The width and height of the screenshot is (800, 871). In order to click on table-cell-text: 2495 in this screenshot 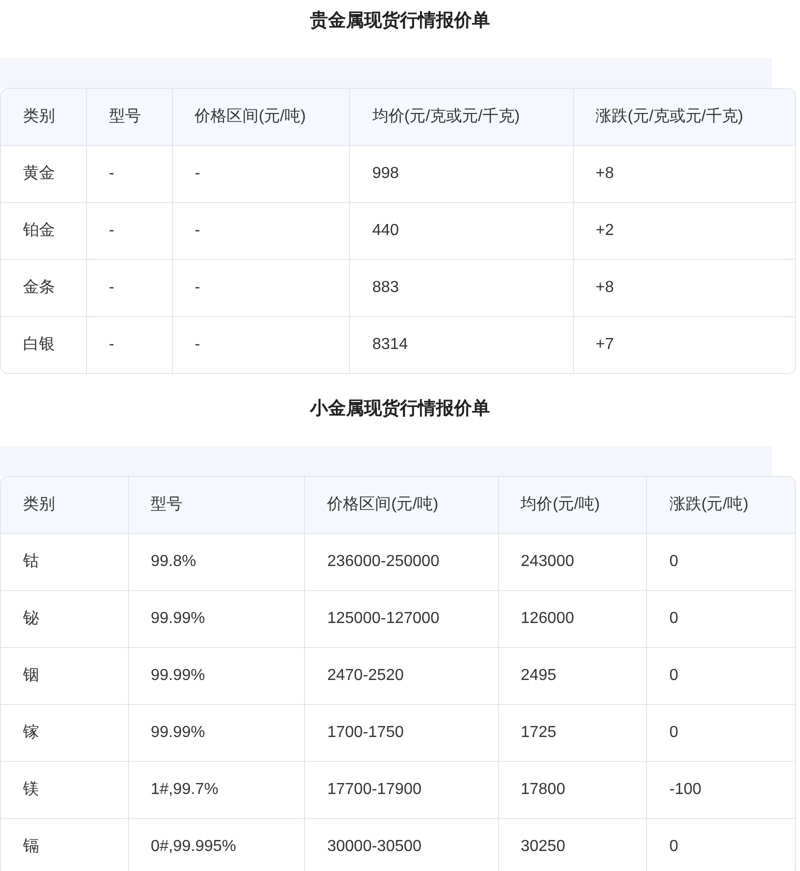, I will do `click(538, 676)`.